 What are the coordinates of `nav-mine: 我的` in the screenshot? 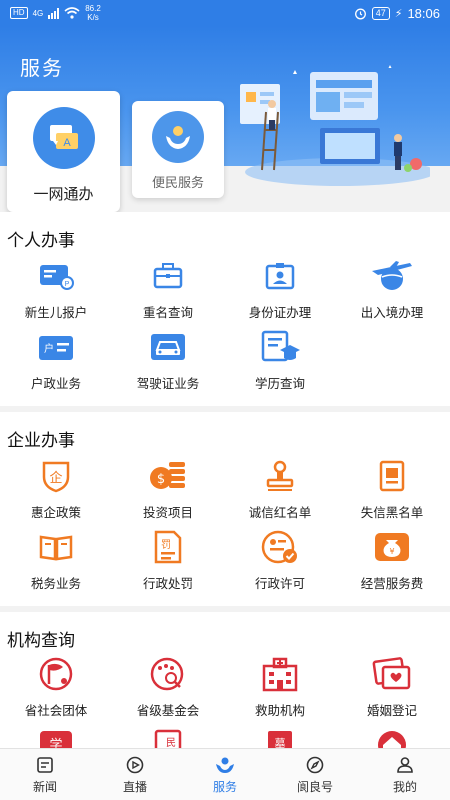 It's located at (405, 774).